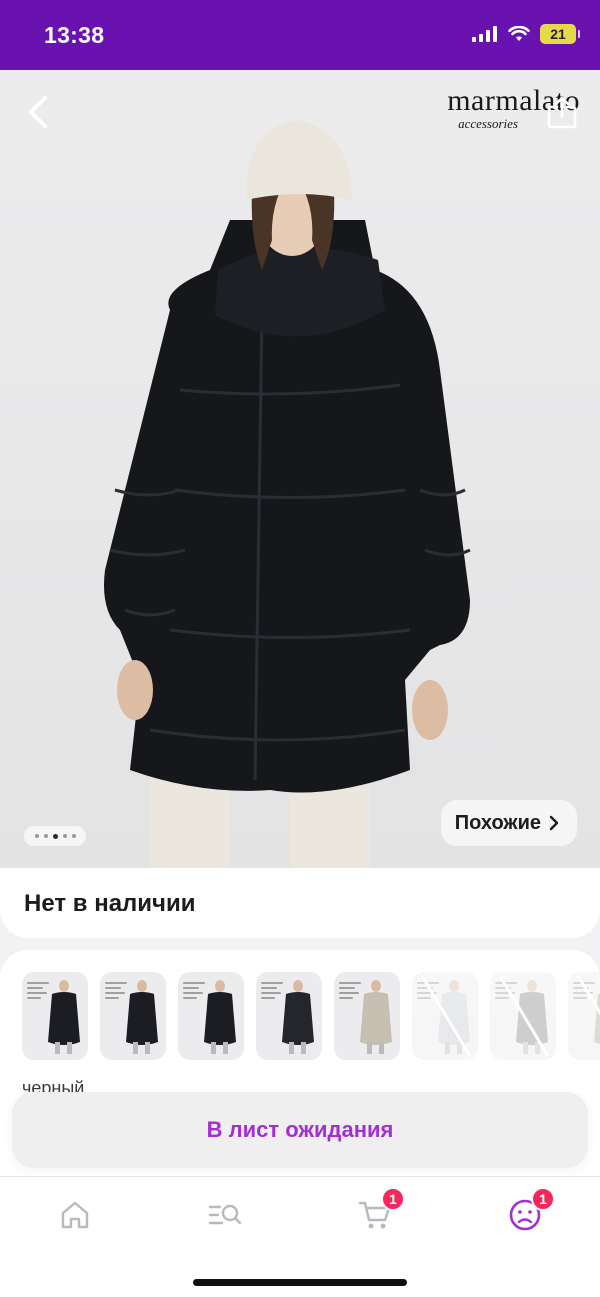  What do you see at coordinates (393, 1199) in the screenshot?
I see `cart-badge: 1` at bounding box center [393, 1199].